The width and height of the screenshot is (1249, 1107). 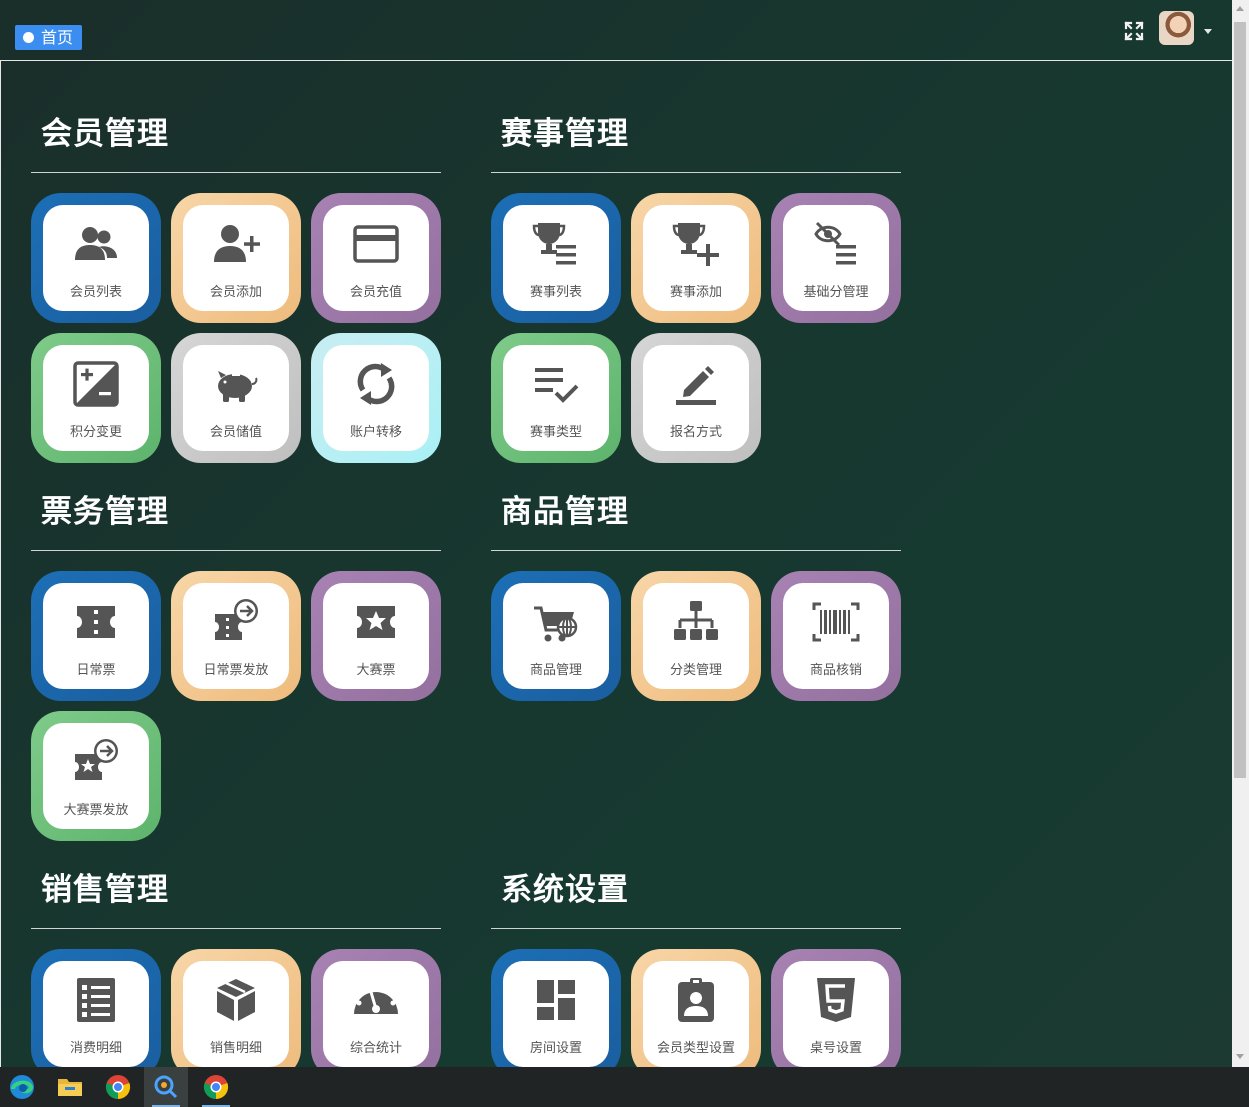 What do you see at coordinates (96, 384) in the screenshot?
I see `plus-minus-icon` at bounding box center [96, 384].